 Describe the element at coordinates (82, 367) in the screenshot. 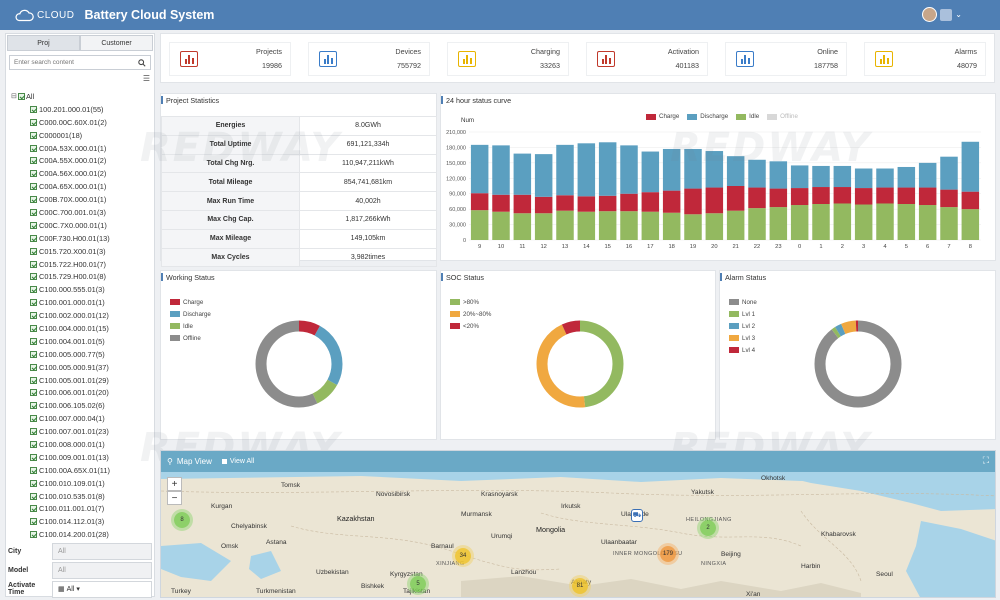

I see `tree-item: C100.005.000.91(37)` at that location.